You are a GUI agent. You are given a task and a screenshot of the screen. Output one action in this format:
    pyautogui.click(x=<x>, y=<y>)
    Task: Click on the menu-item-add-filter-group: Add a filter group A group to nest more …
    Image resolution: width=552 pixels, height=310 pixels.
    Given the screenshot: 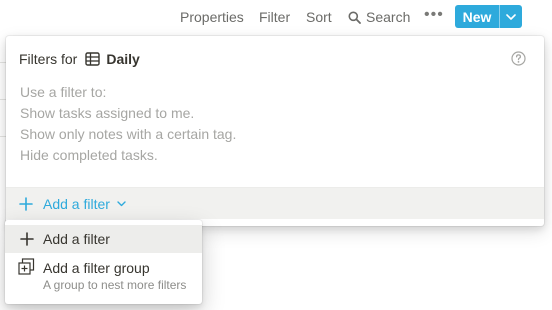 What is the action you would take?
    pyautogui.click(x=103, y=277)
    